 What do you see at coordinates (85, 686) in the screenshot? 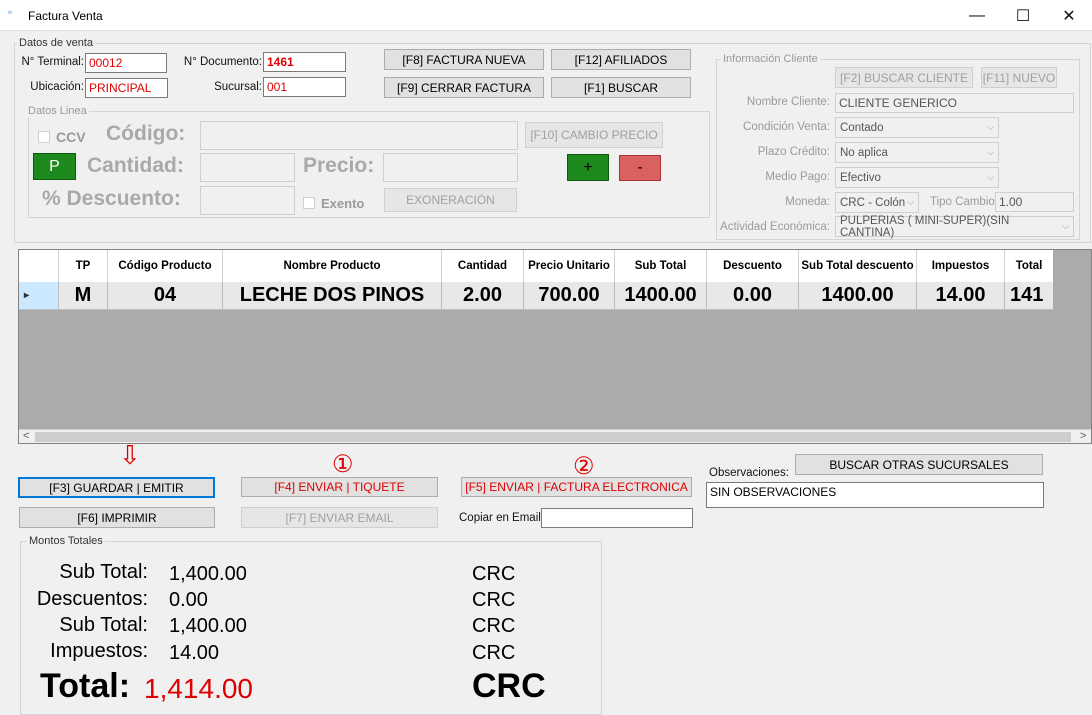
I see `total-label: Total:` at bounding box center [85, 686].